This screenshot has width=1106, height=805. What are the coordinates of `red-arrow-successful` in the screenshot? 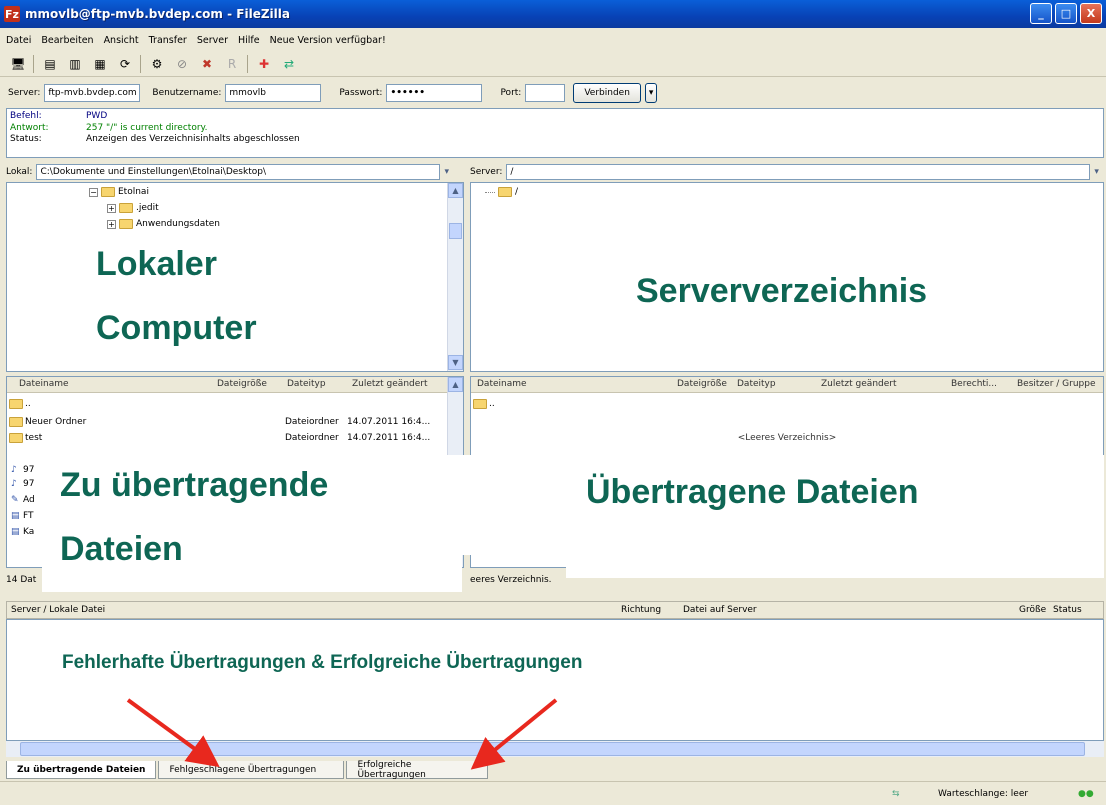 It's located at (514, 734).